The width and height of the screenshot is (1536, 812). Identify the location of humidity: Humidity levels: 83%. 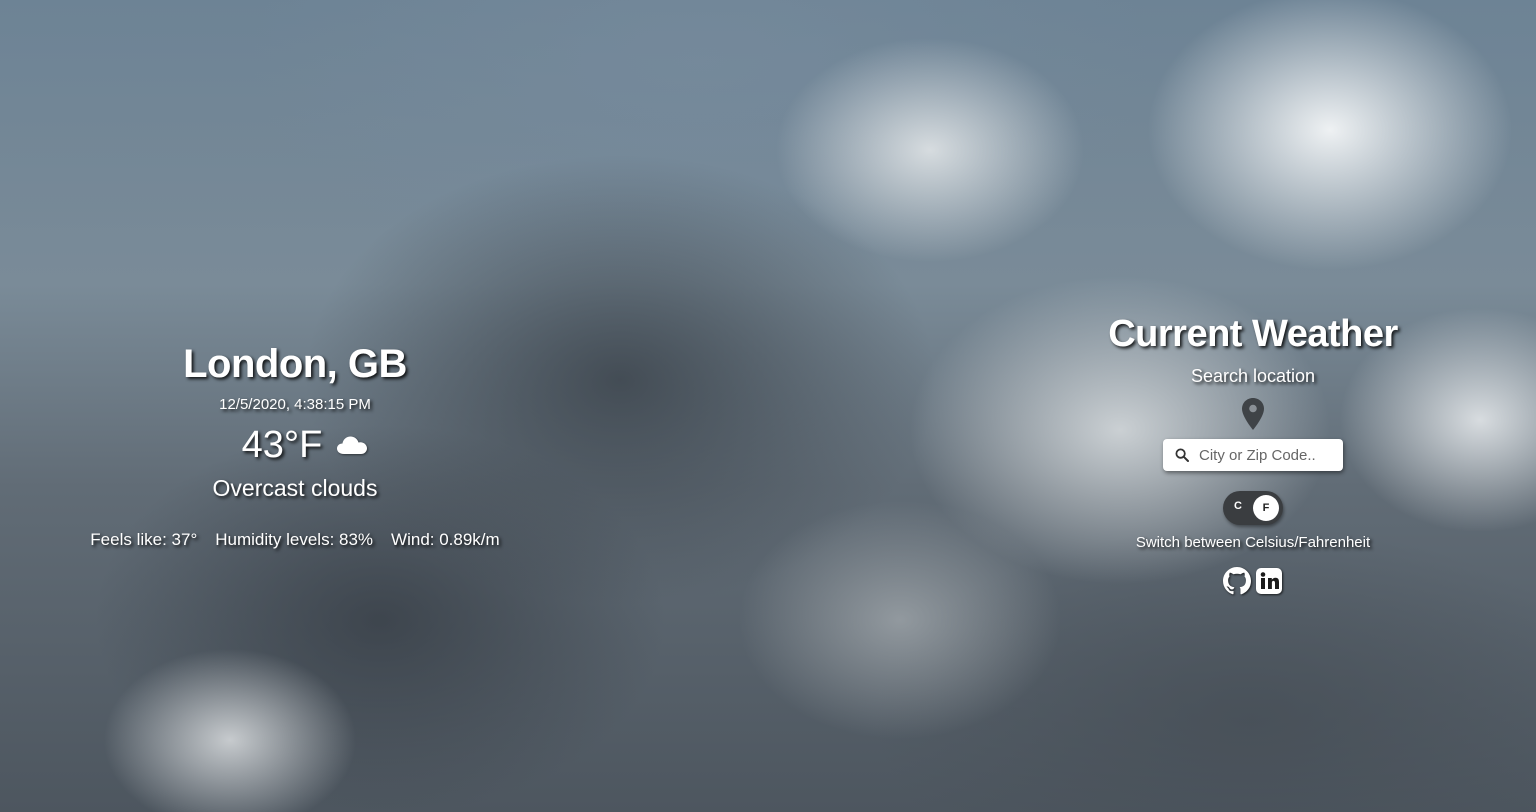
(294, 539).